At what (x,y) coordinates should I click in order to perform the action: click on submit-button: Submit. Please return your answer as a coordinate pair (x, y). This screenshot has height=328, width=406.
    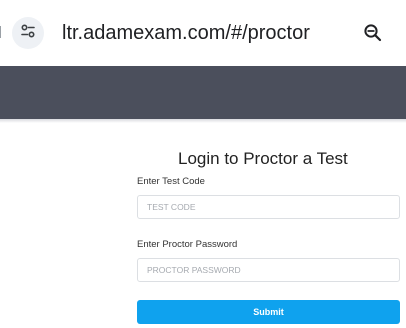
    Looking at the image, I should click on (268, 312).